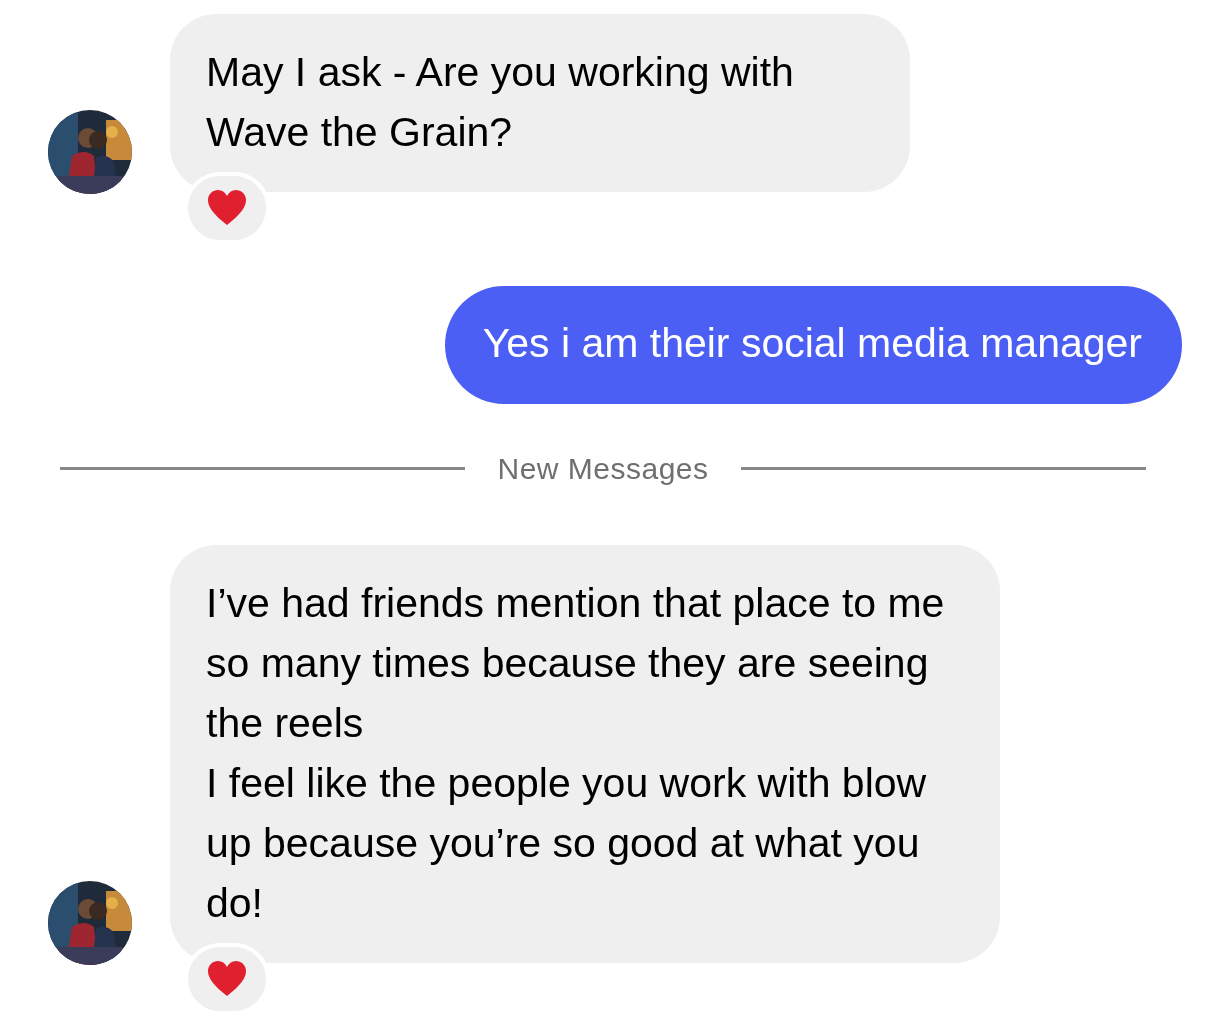  I want to click on message-text: I feel like the people you work with blow up because you’re so good at what you do!, so click(567, 843).